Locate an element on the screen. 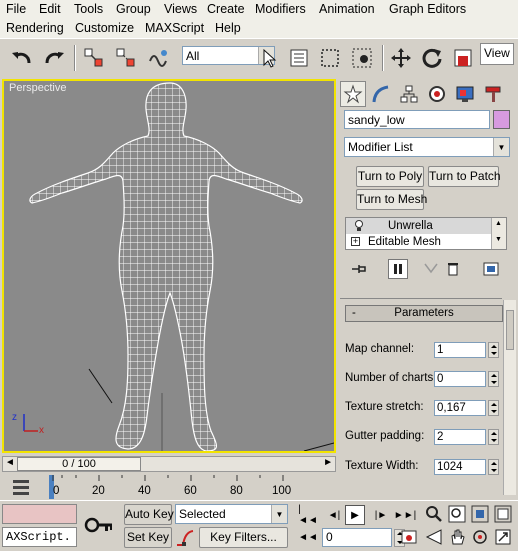 This screenshot has width=518, height=551. previous-frame-button: ◄| is located at coordinates (334, 515).